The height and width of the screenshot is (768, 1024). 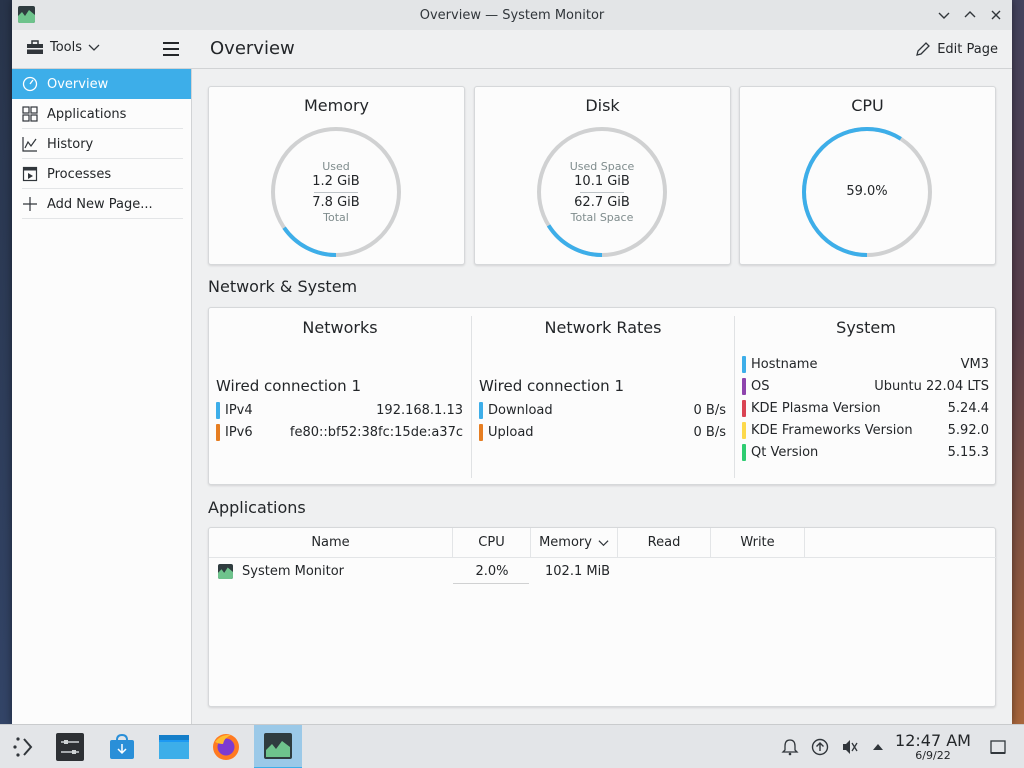 I want to click on sidebar: Overview Applications History Processes, so click(x=102, y=396).